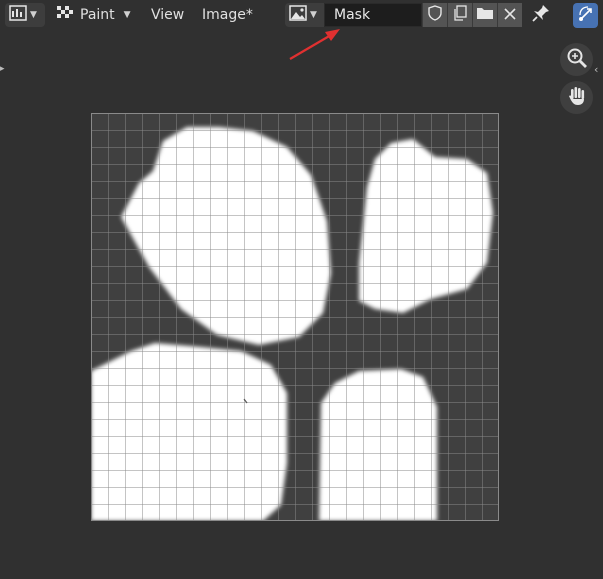 The height and width of the screenshot is (579, 603). I want to click on folder-icon, so click(485, 15).